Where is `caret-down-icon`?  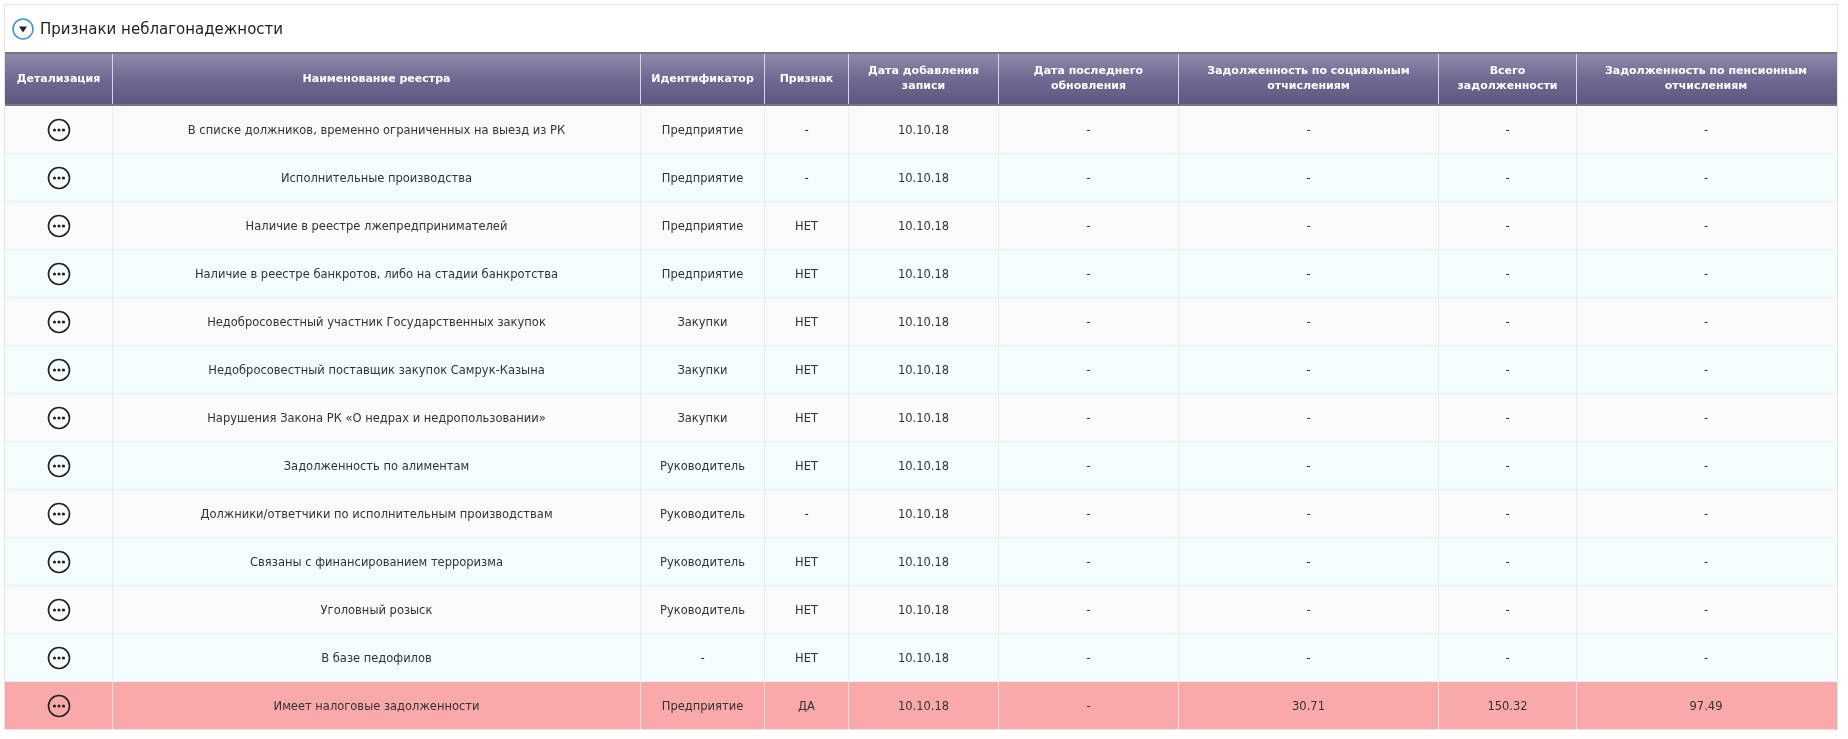 caret-down-icon is located at coordinates (23, 28).